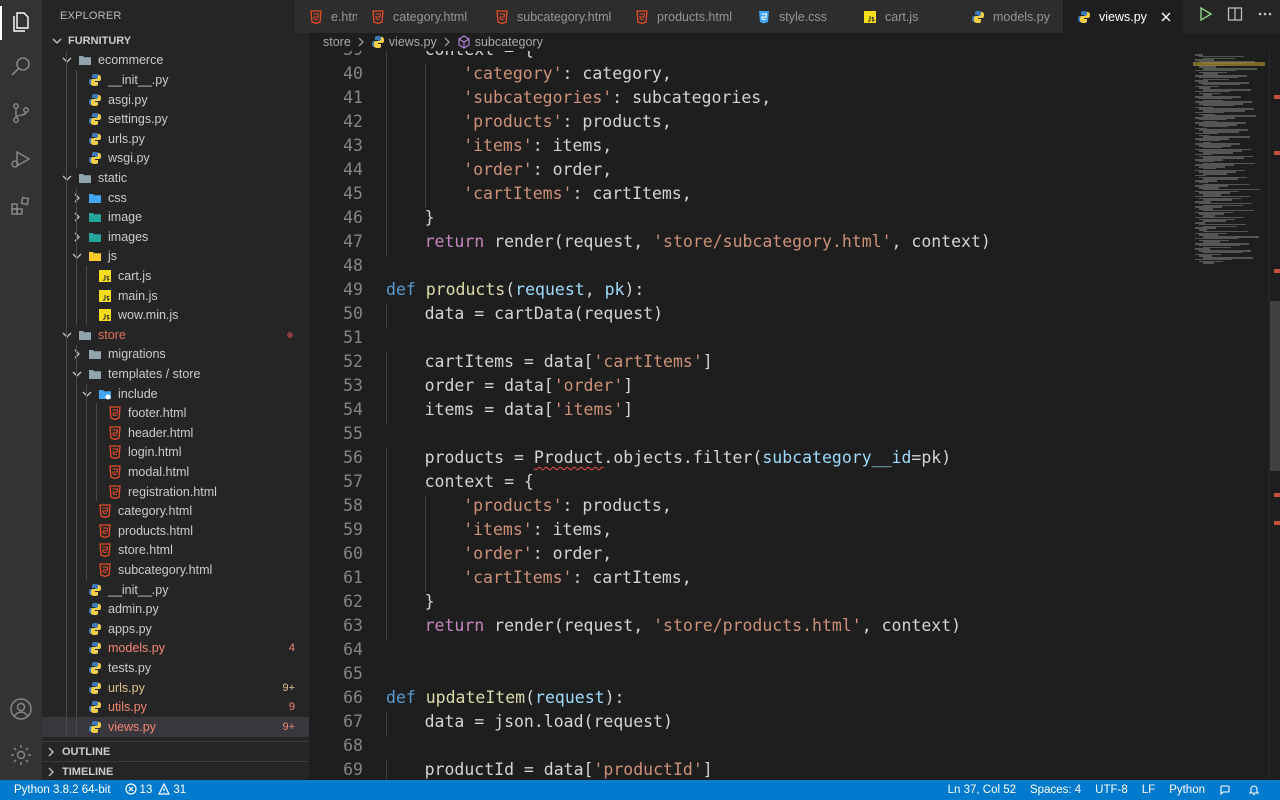 The image size is (1280, 800). I want to click on editor-tab: category.html, so click(419, 16).